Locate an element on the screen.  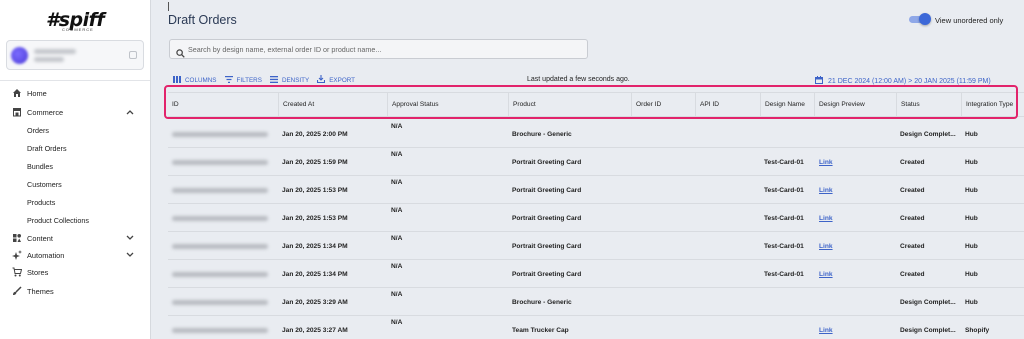
home-icon is located at coordinates (17, 93).